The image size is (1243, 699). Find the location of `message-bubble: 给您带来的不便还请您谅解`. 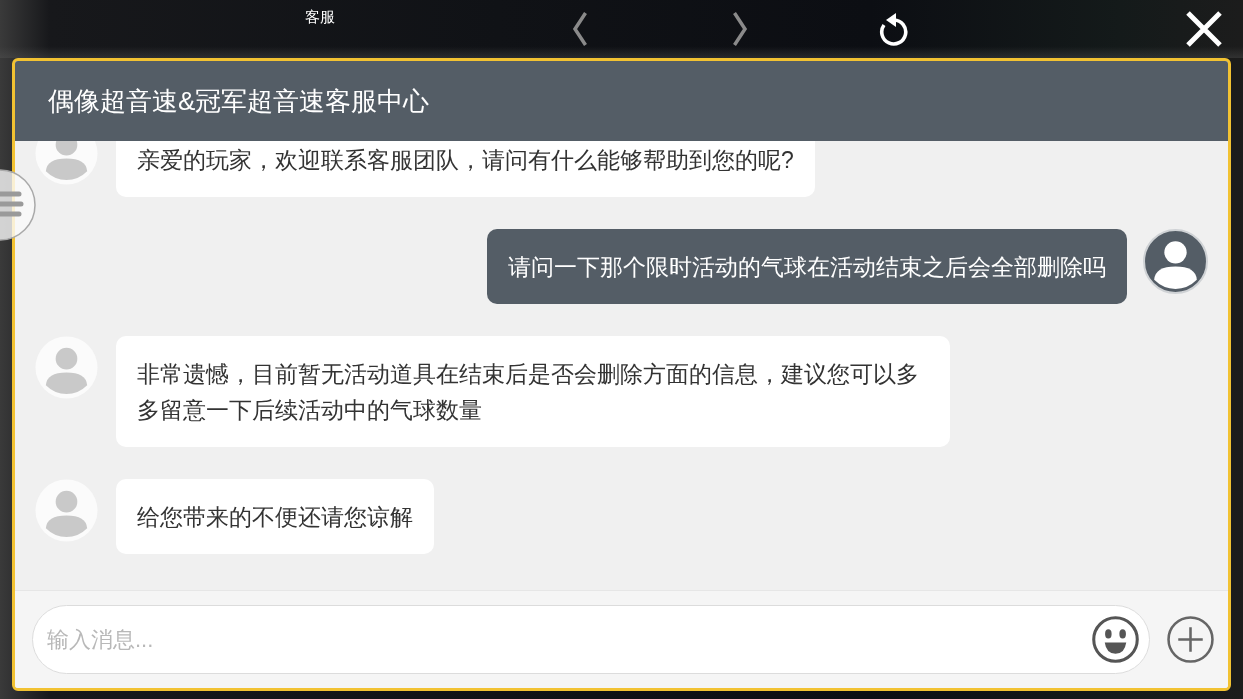

message-bubble: 给您带来的不便还请您谅解 is located at coordinates (275, 516).